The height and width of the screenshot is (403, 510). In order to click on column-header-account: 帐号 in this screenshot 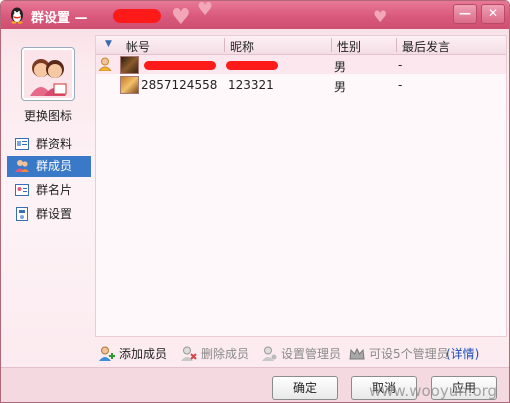, I will do `click(138, 46)`.